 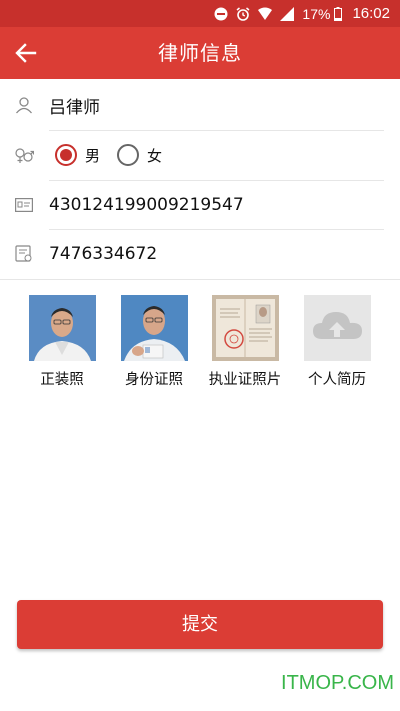 I want to click on id-number-field: 430124199009219547, so click(x=200, y=205).